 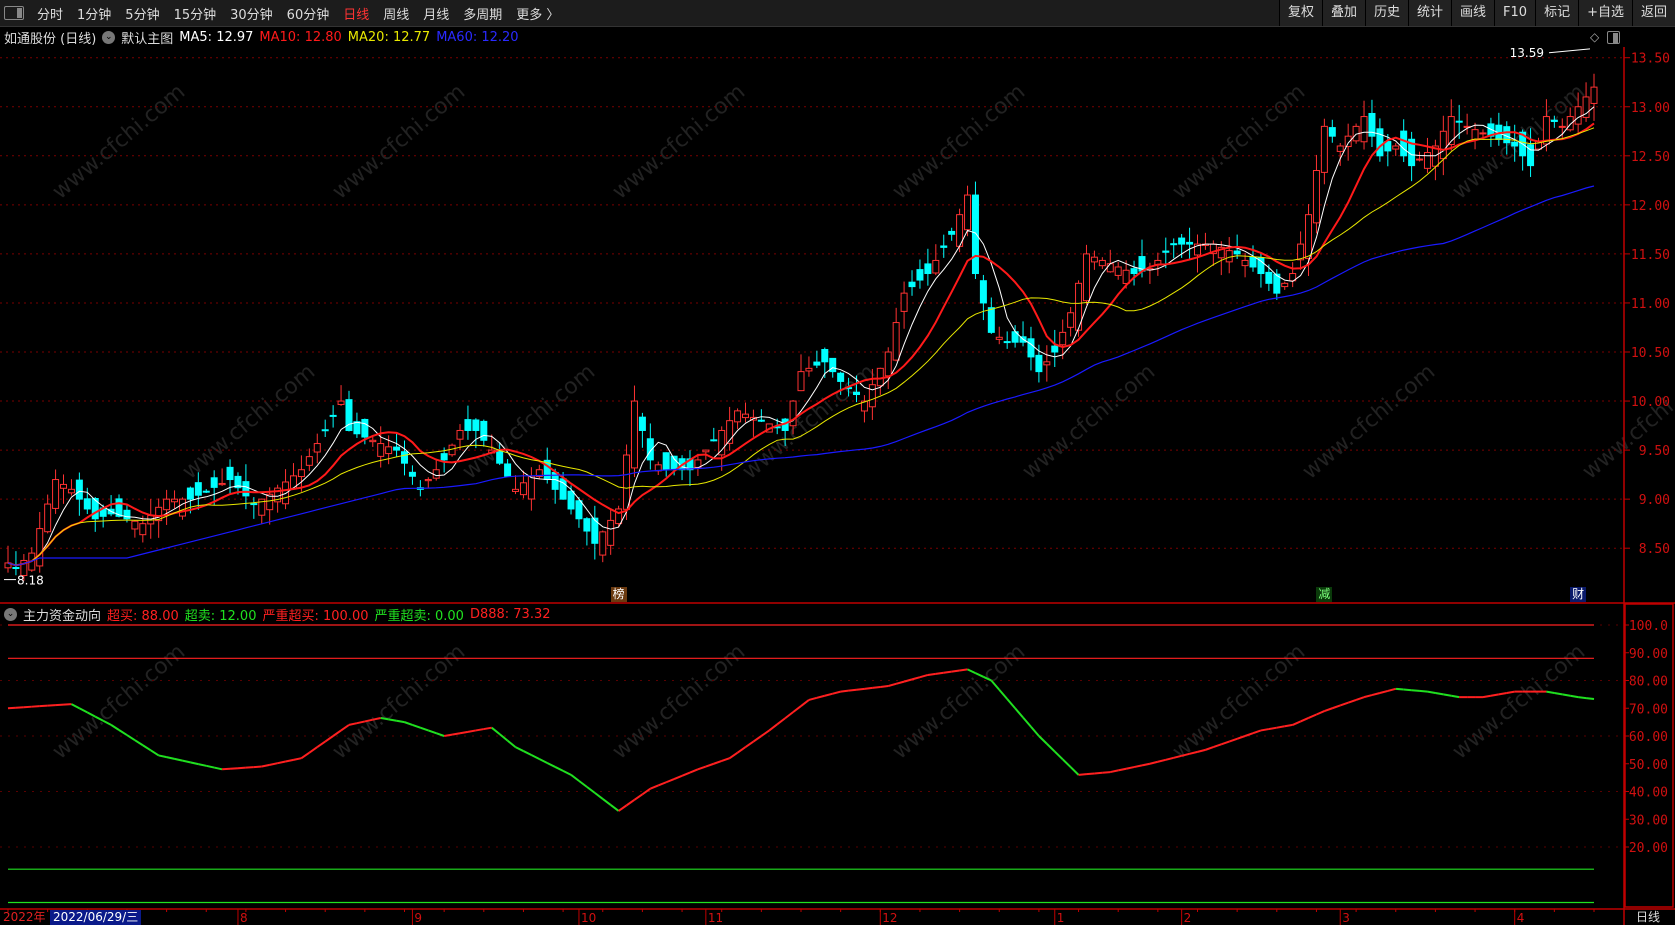 I want to click on indicator-tick-label: 40.00, so click(x=1648, y=793).